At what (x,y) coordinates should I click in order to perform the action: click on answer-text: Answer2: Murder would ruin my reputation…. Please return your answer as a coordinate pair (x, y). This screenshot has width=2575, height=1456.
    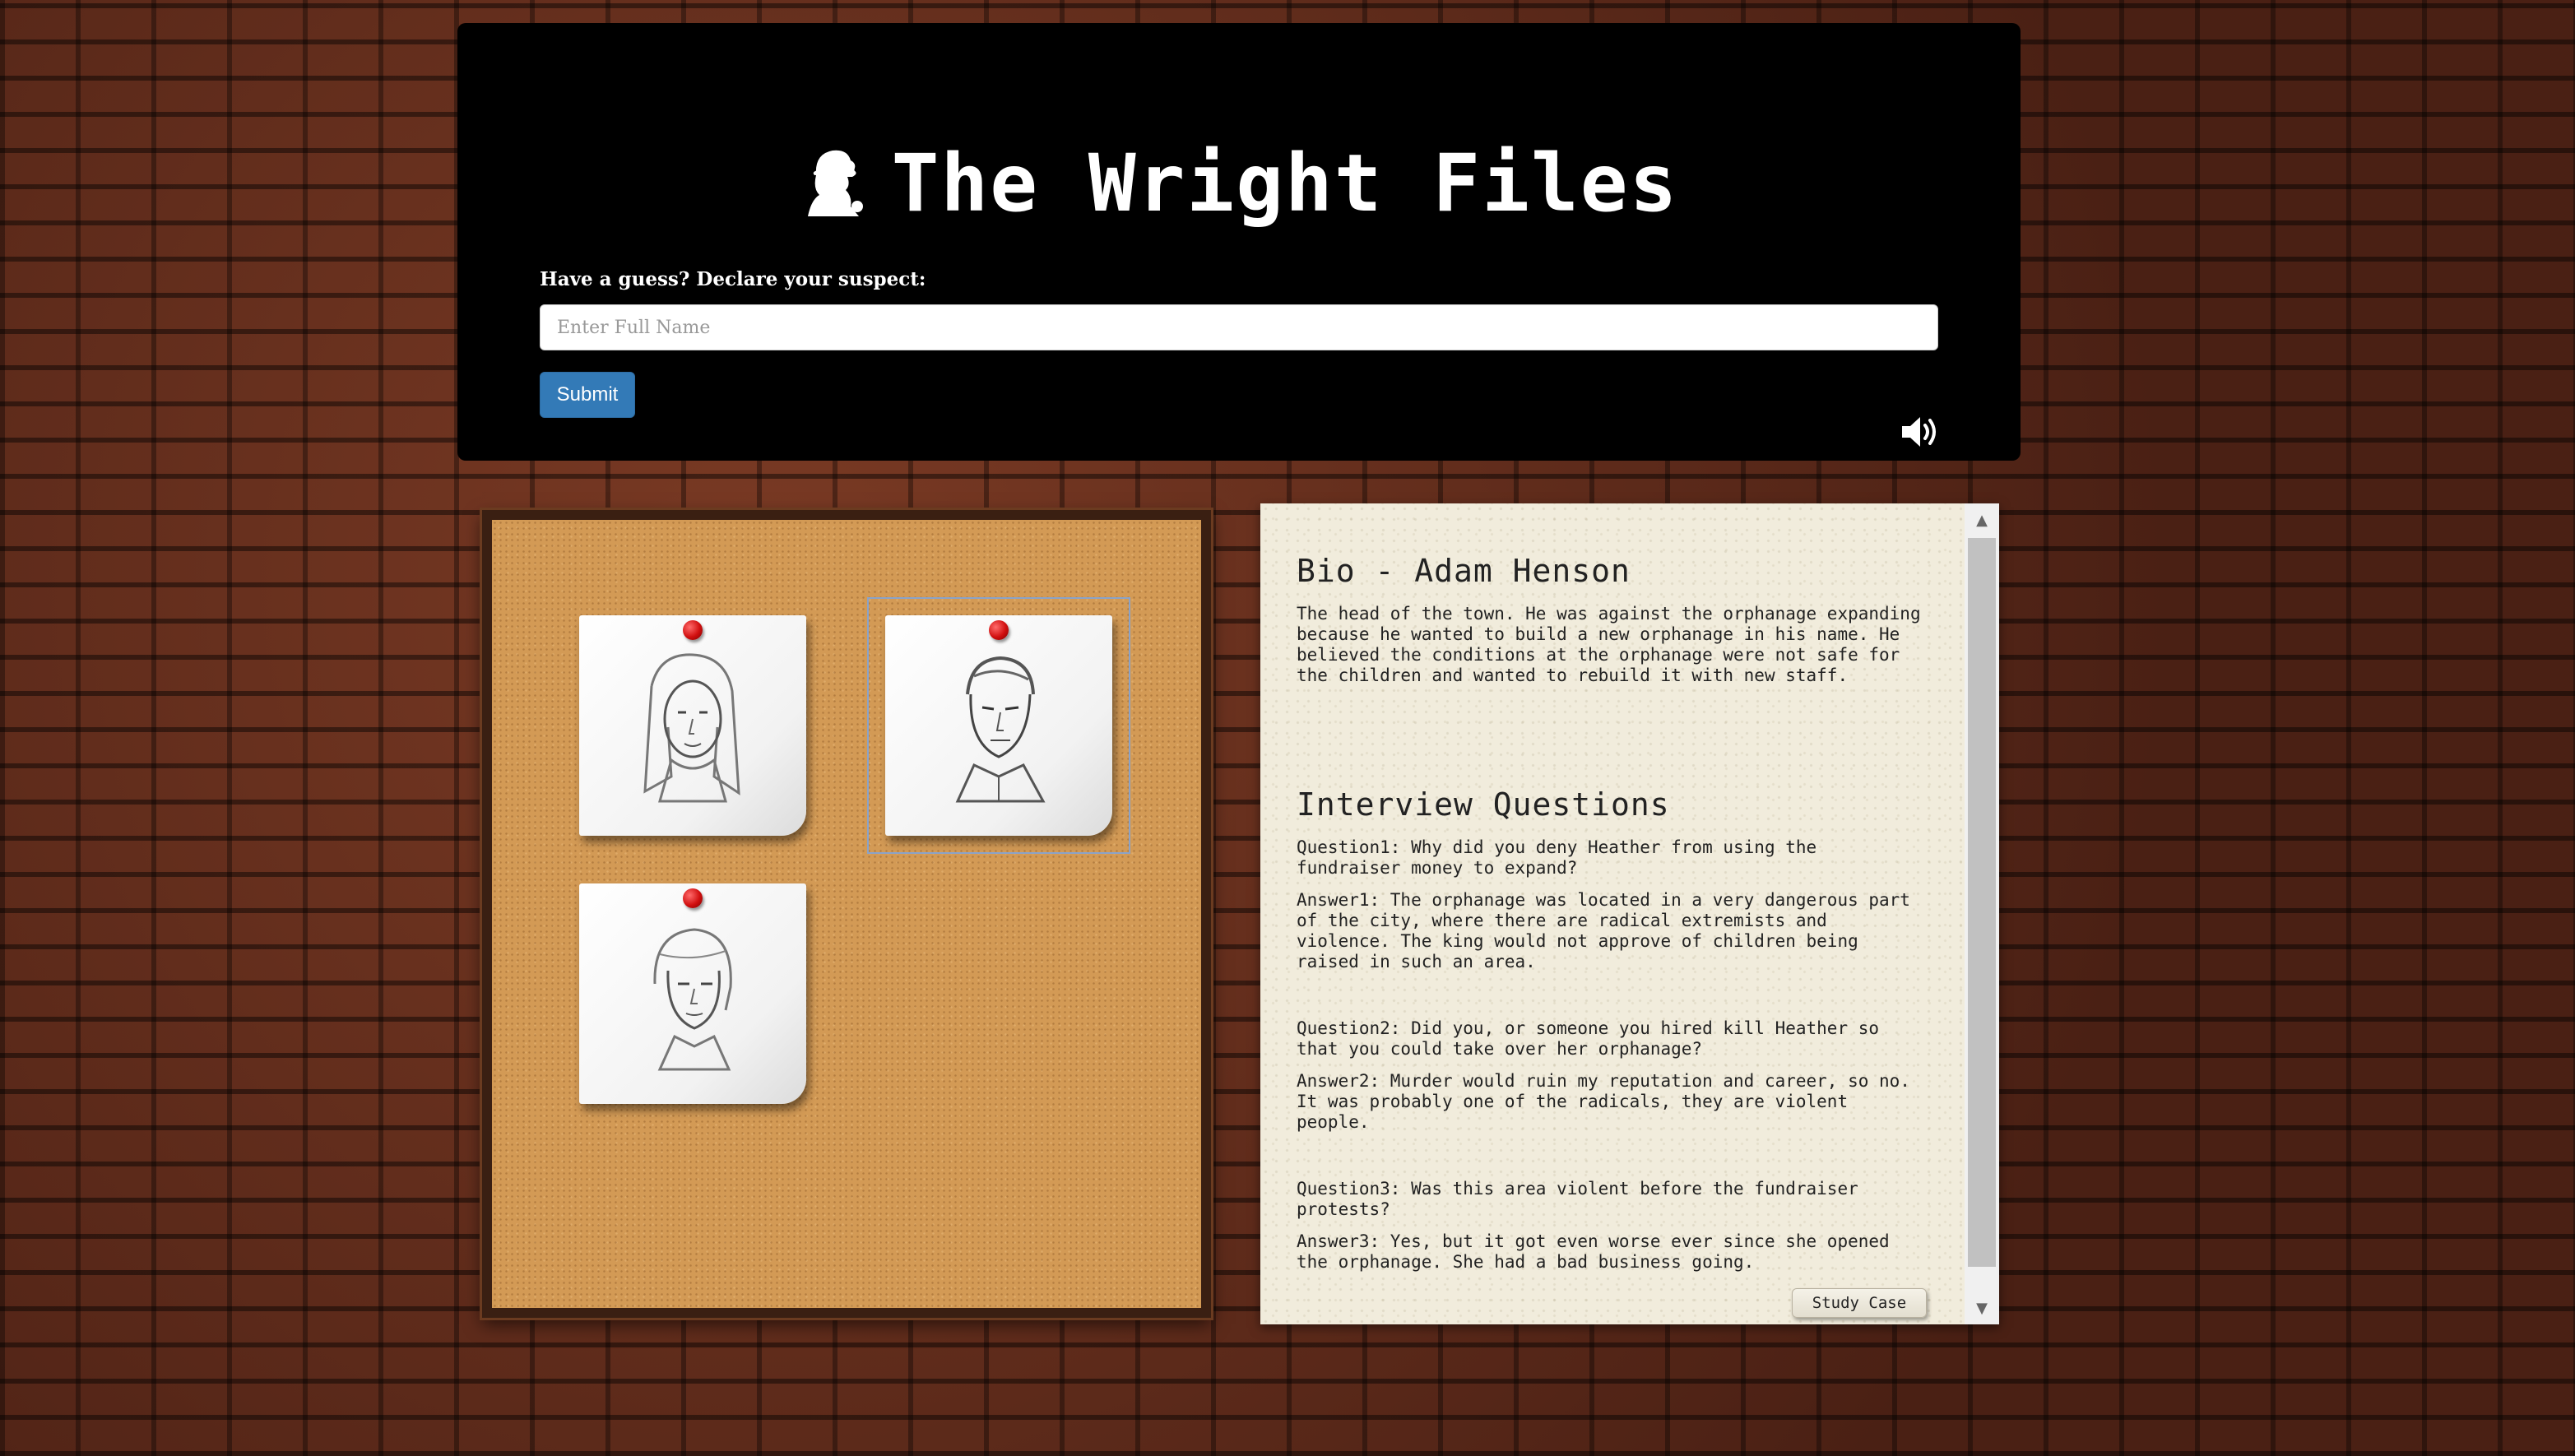
    Looking at the image, I should click on (1603, 1101).